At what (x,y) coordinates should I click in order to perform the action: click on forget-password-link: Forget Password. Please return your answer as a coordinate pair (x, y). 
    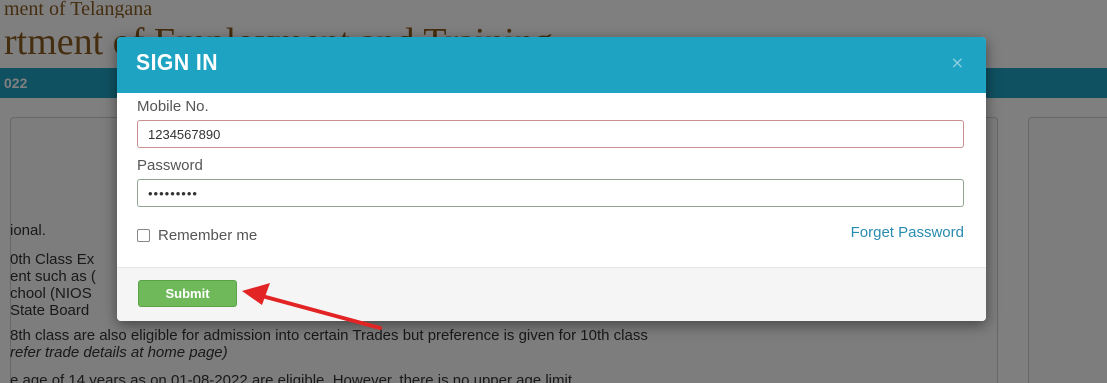
    Looking at the image, I should click on (907, 232).